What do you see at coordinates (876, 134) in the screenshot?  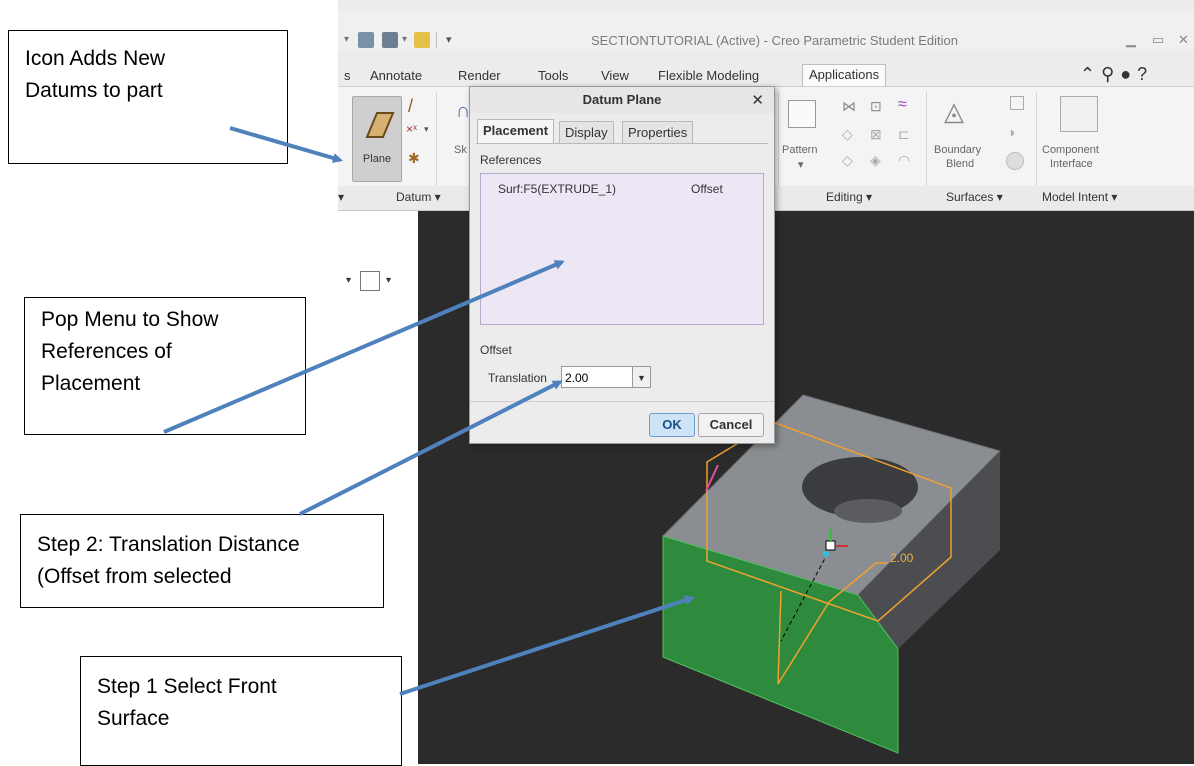 I see `merge-icon: ⊠` at bounding box center [876, 134].